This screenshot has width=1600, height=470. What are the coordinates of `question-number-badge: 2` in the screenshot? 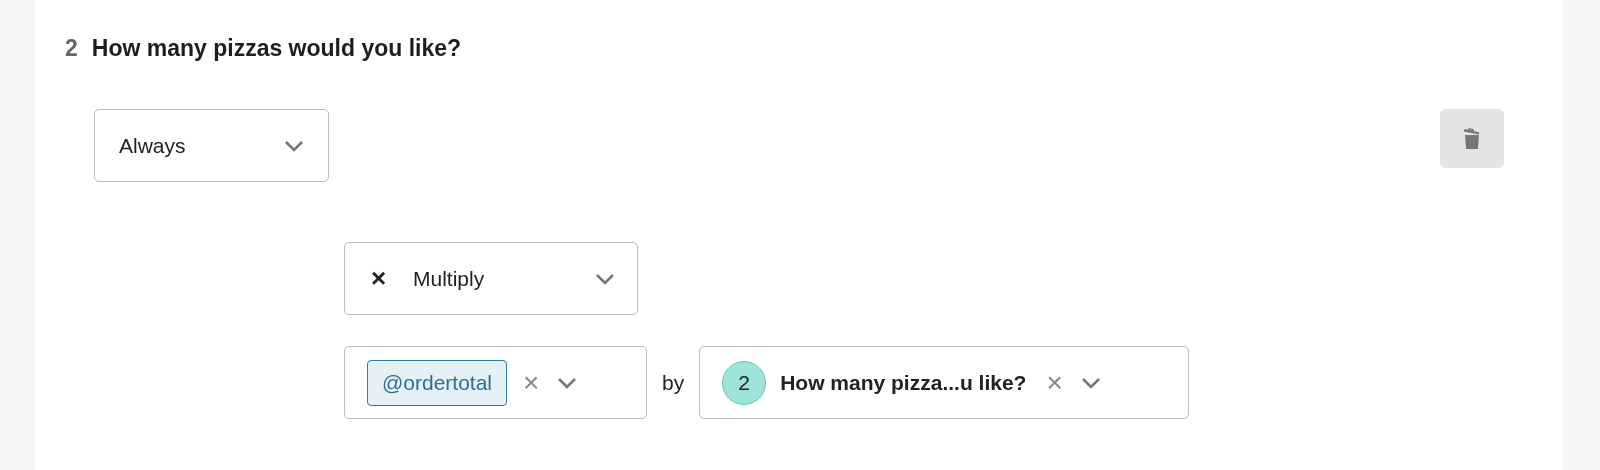 It's located at (744, 382).